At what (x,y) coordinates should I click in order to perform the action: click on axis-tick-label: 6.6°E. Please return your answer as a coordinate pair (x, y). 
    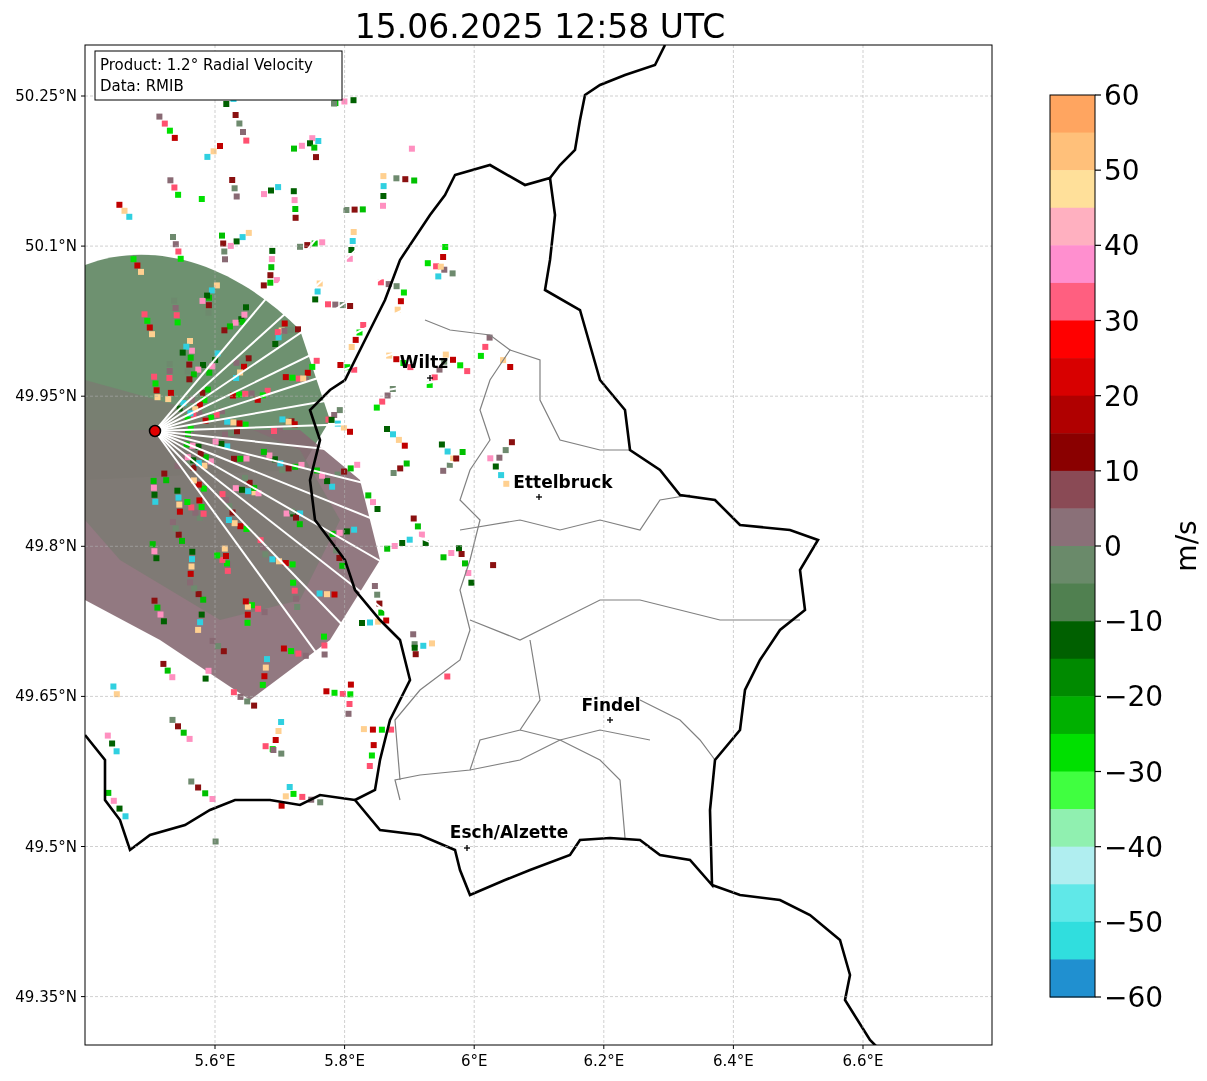
    Looking at the image, I should click on (863, 1061).